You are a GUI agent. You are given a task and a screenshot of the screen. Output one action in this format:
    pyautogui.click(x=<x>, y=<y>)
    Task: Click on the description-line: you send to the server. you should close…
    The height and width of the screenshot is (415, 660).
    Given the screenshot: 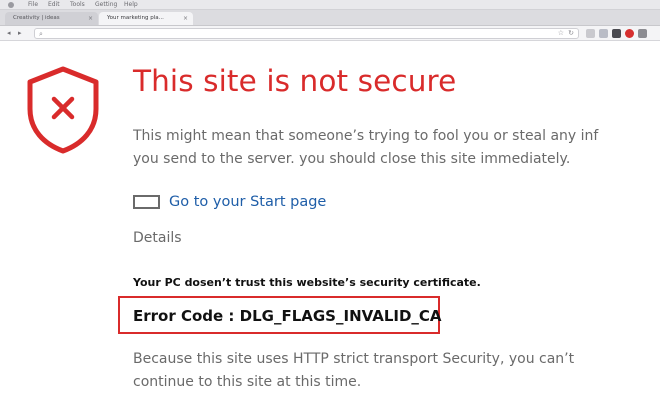 What is the action you would take?
    pyautogui.click(x=352, y=159)
    